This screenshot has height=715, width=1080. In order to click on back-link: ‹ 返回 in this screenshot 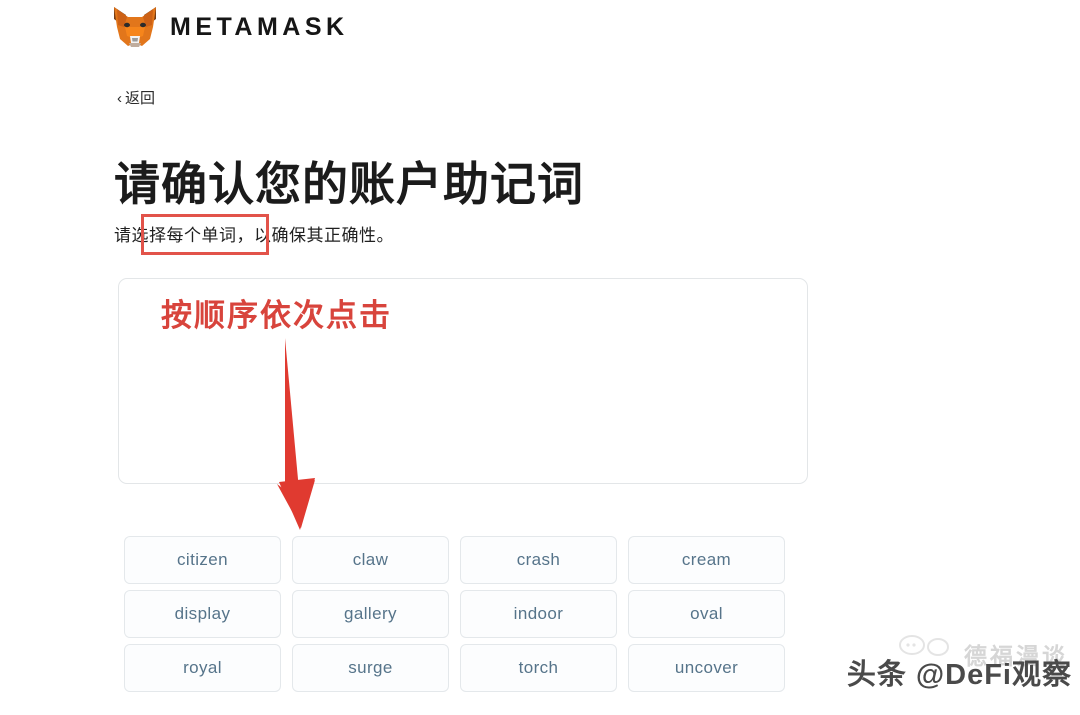, I will do `click(136, 98)`.